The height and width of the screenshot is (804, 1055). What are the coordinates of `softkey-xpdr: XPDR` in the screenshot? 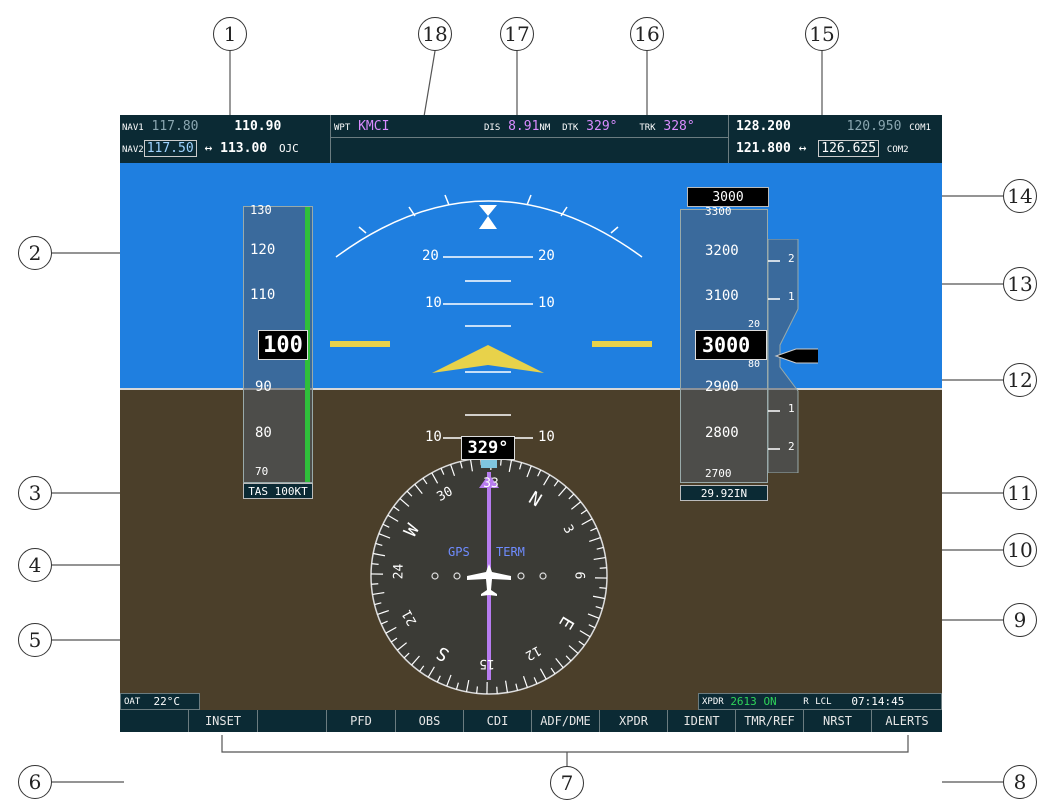 It's located at (634, 721).